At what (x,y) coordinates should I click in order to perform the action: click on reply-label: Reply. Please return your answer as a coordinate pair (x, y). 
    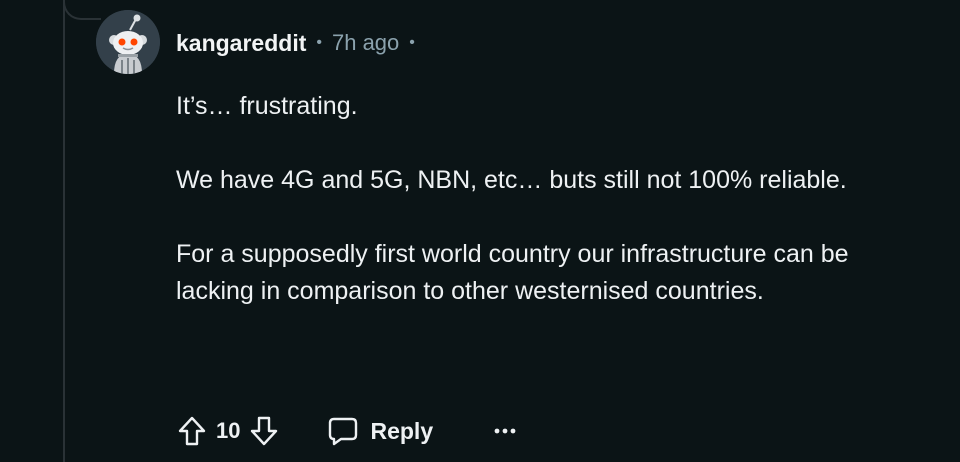
    Looking at the image, I should click on (402, 430).